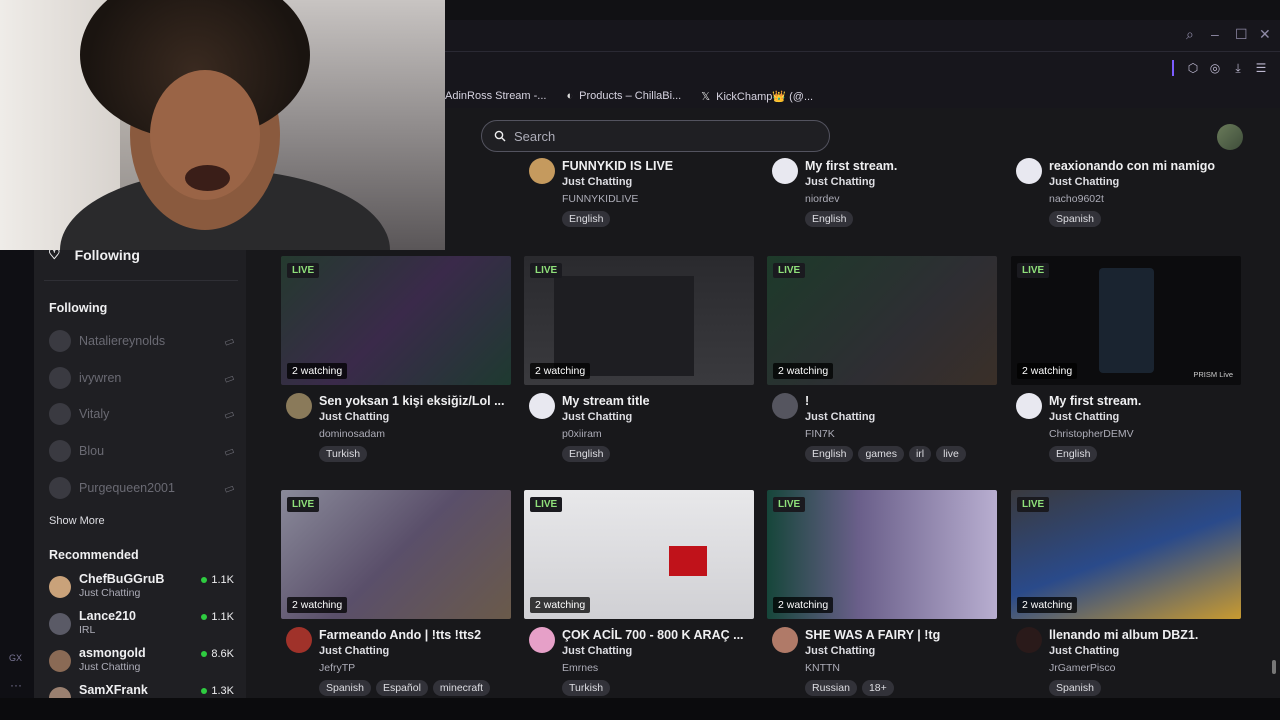 This screenshot has height=720, width=1280. I want to click on prism-live-overlay: PRISM Live, so click(1213, 374).